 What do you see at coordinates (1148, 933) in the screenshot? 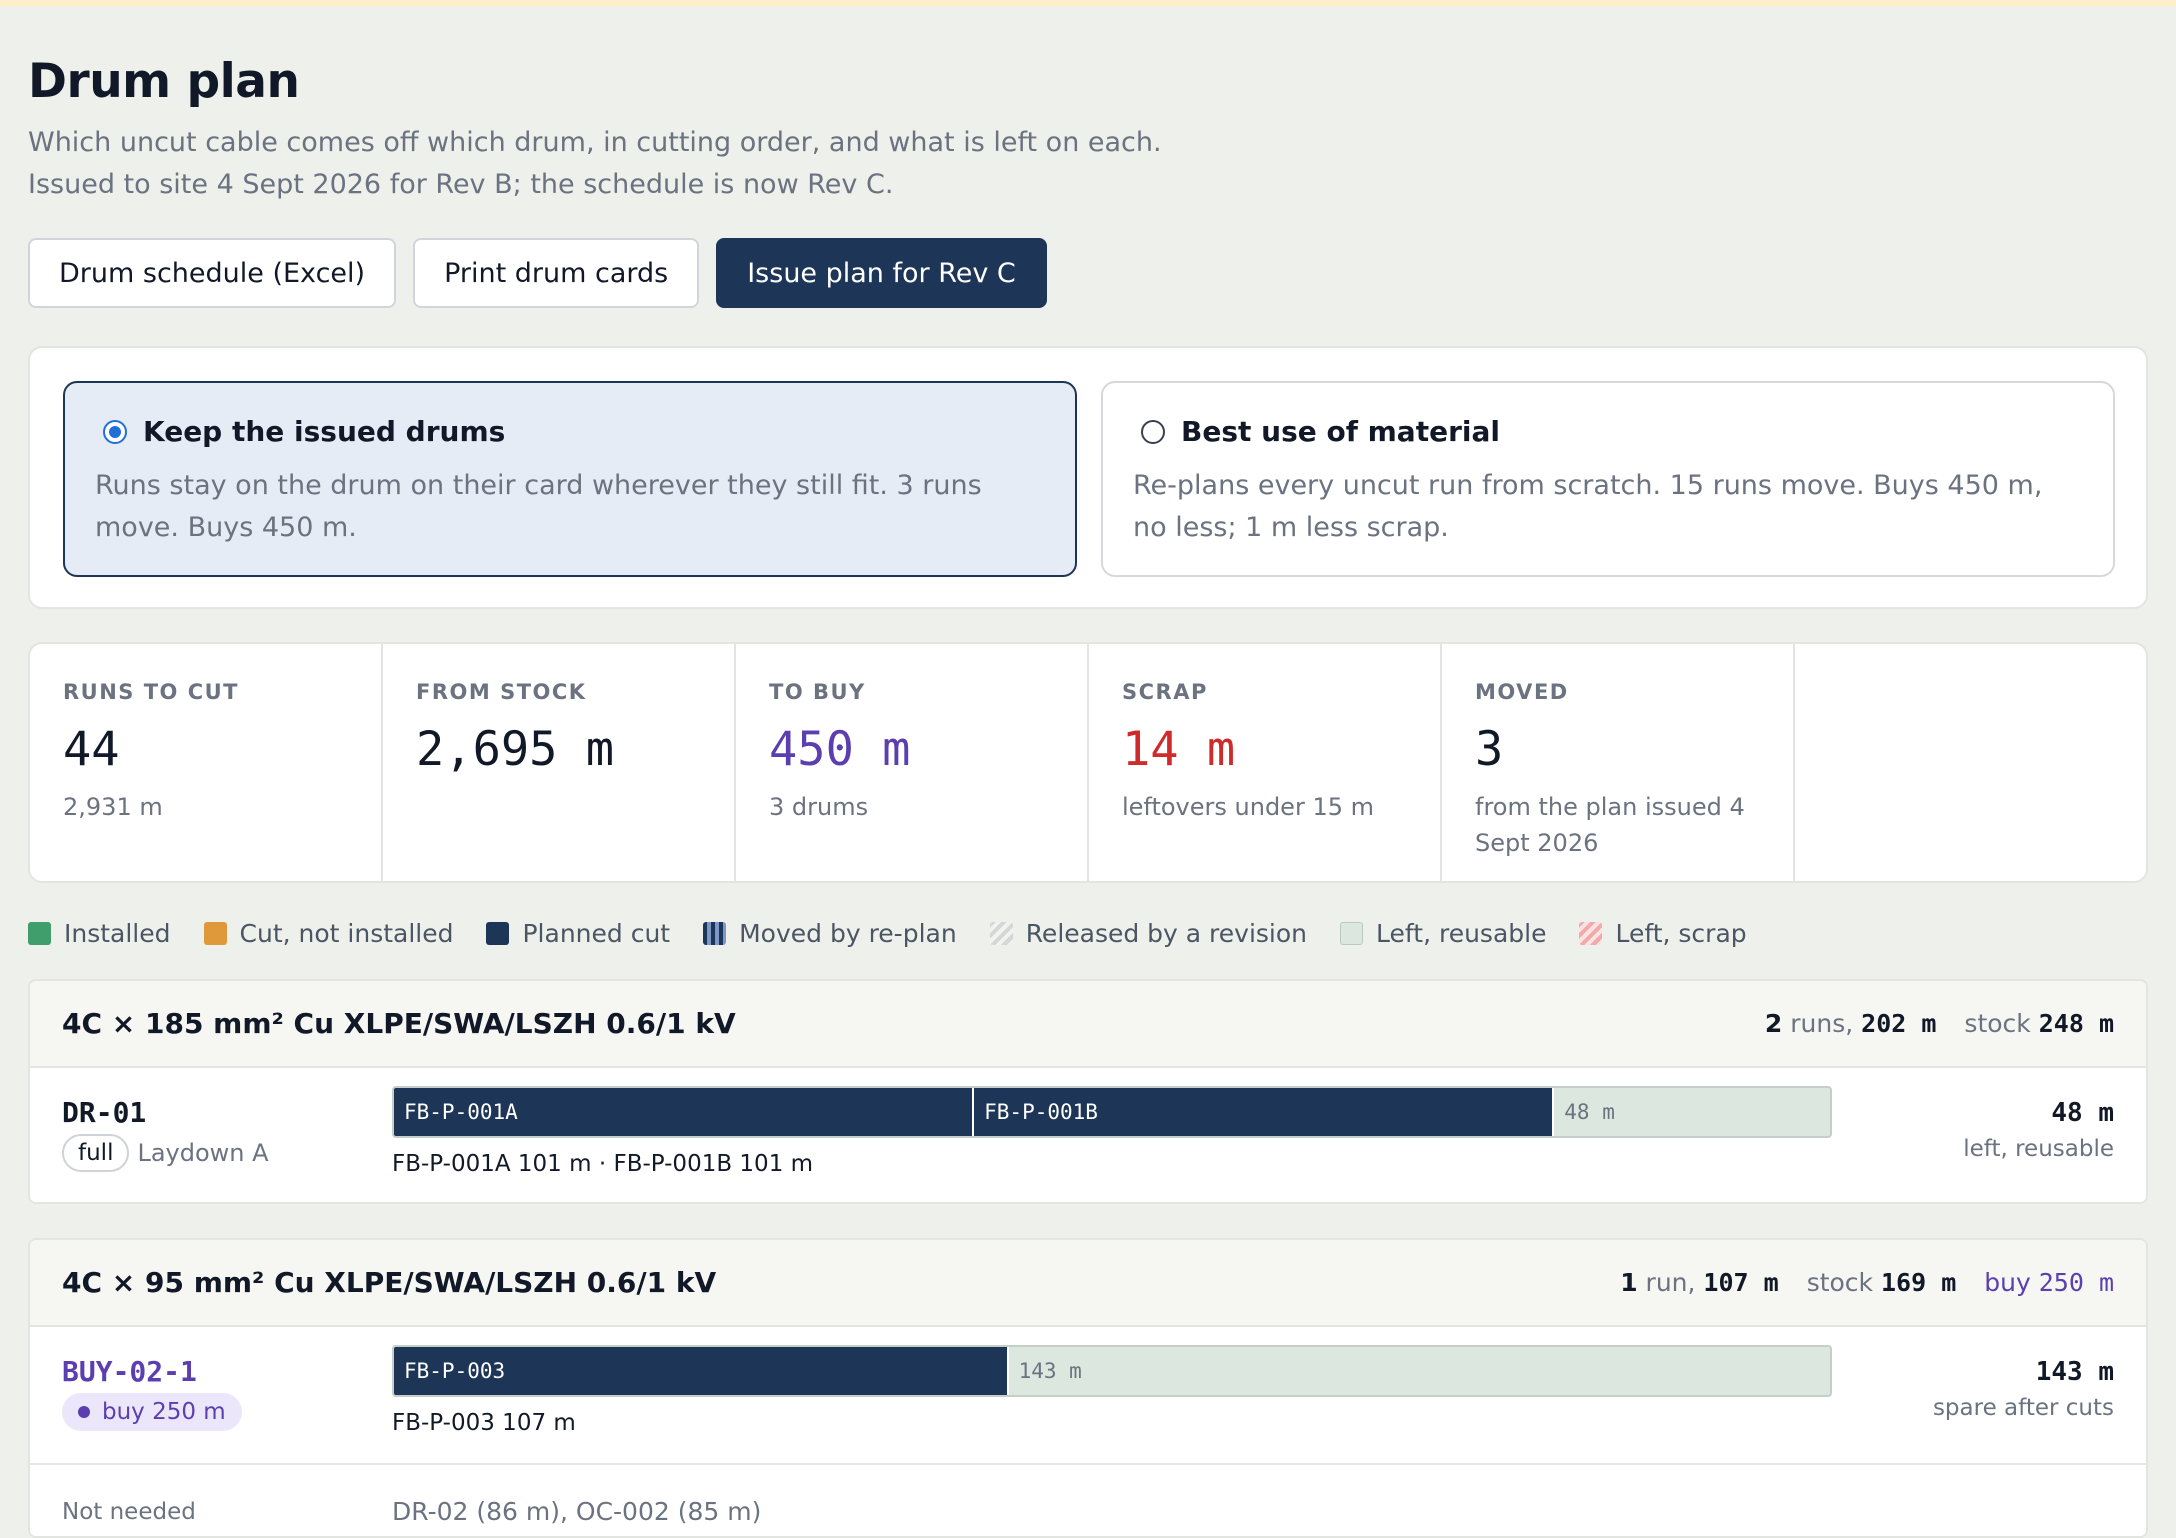
I see `legend-item: Released by a revision` at bounding box center [1148, 933].